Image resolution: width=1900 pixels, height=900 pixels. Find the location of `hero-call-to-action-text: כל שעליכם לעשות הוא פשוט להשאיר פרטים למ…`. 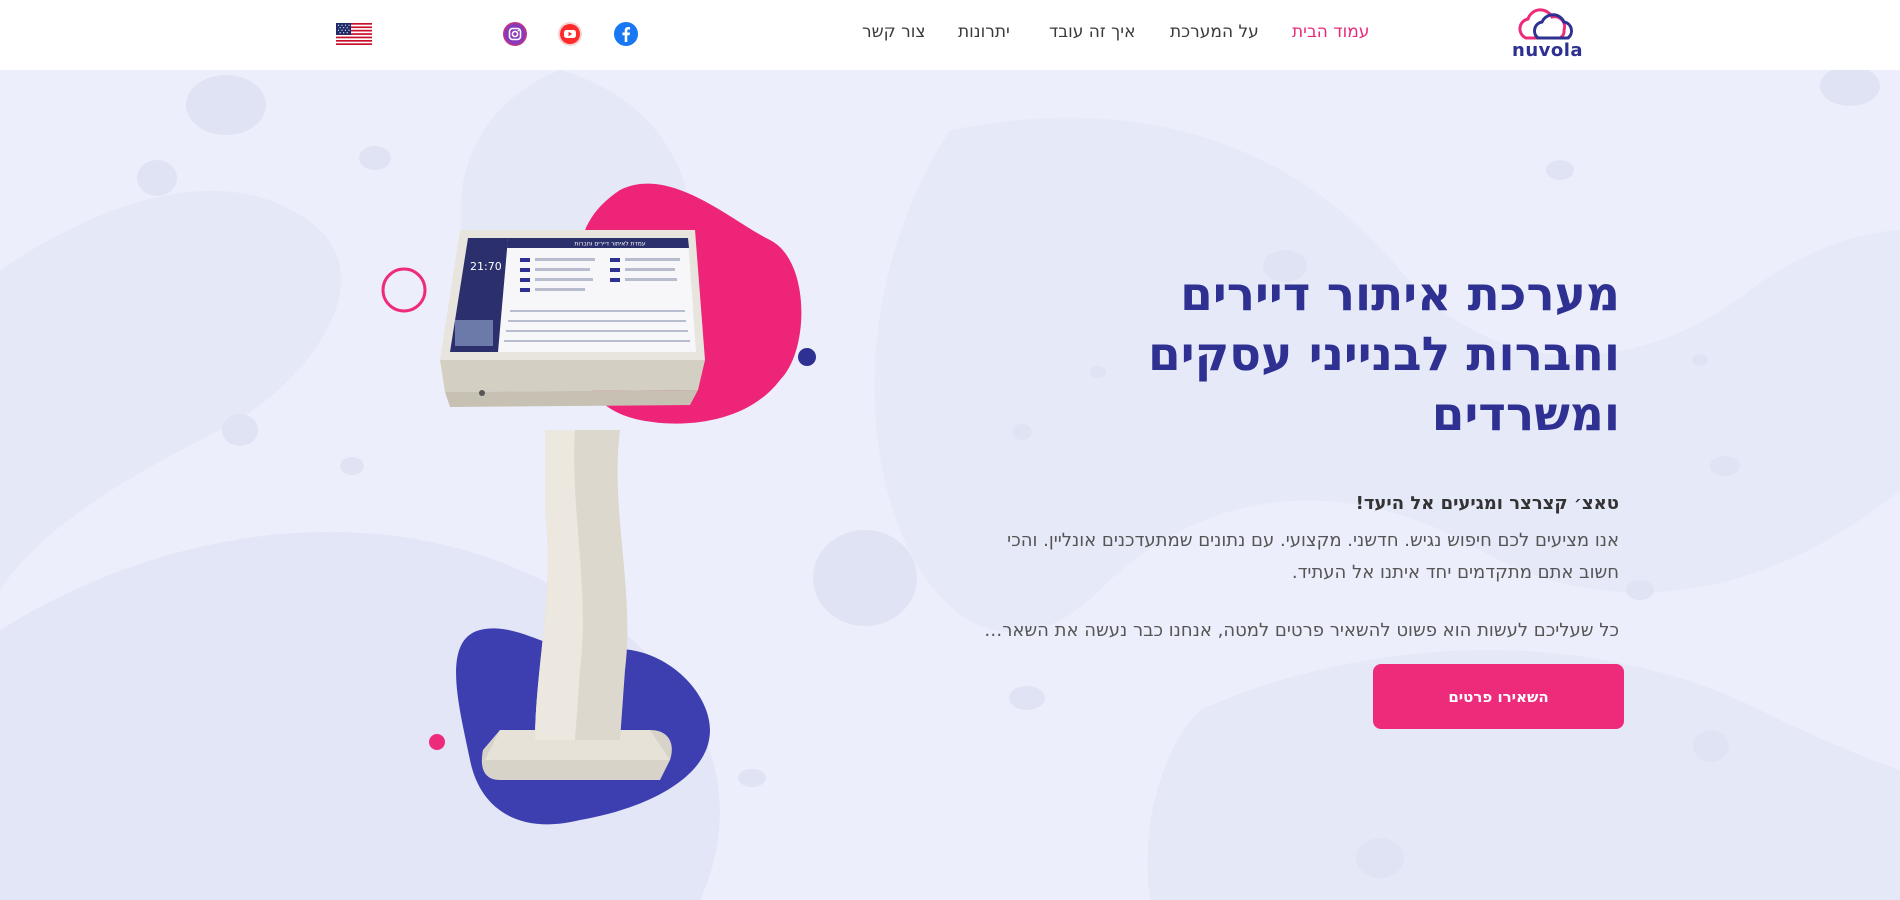

hero-call-to-action-text: כל שעליכם לעשות הוא פשוט להשאיר פרטים למ… is located at coordinates (1301, 630).